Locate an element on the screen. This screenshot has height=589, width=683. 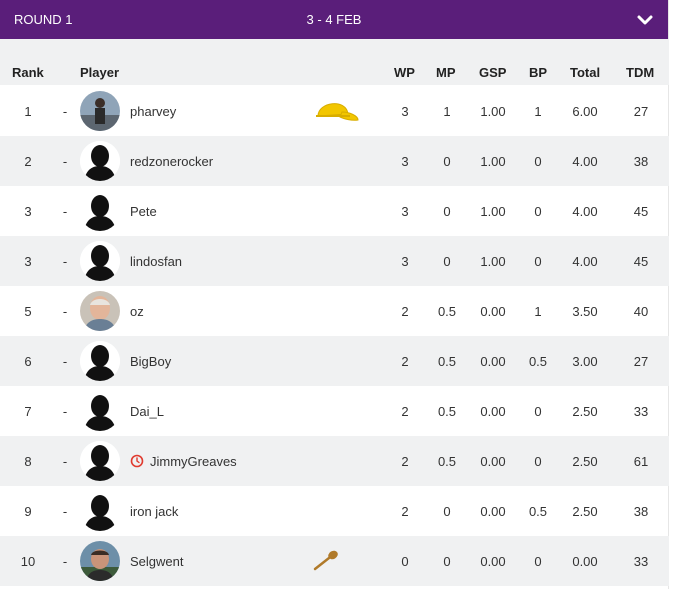
mp-cell: 1 is located at coordinates (447, 111).